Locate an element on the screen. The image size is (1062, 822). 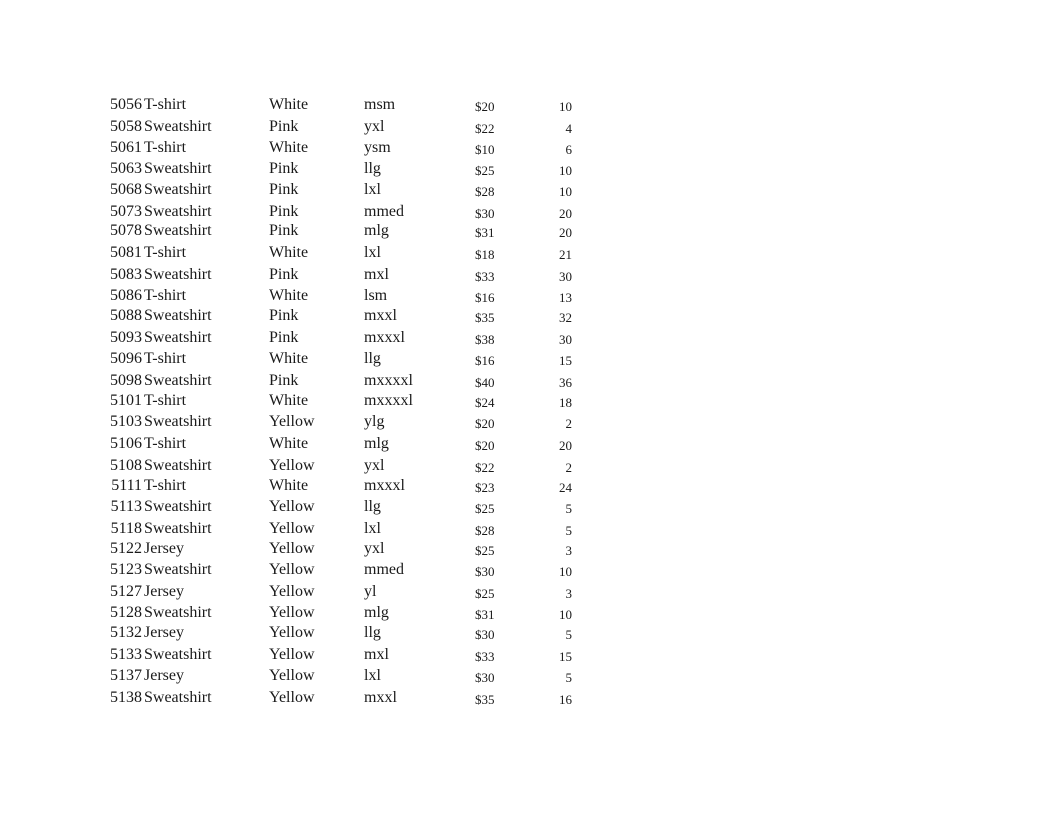
table-row: 5122 Jersey Yellow yxl $25 3 is located at coordinates (300, 549).